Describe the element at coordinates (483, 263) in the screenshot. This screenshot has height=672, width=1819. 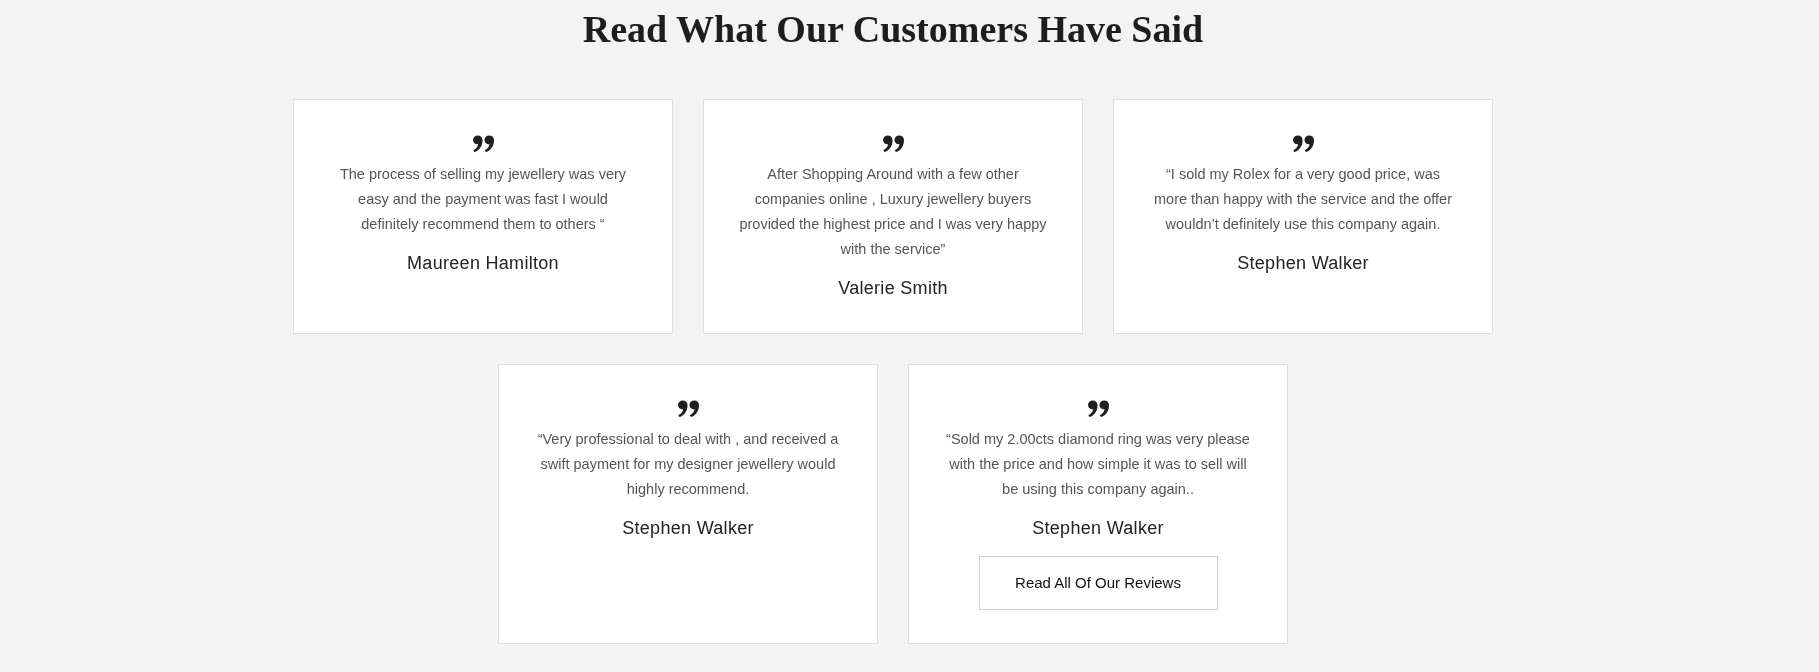
I see `author-name: Maureen Hamilton` at that location.